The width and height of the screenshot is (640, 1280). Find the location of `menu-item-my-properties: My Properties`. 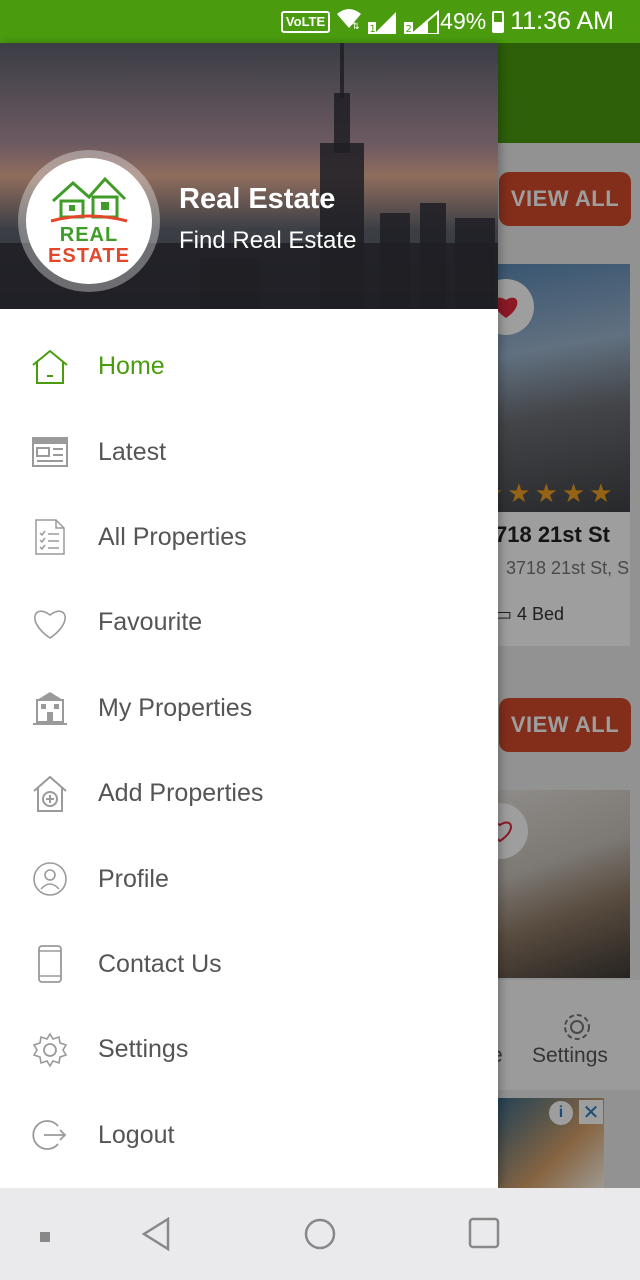

menu-item-my-properties: My Properties is located at coordinates (249, 708).